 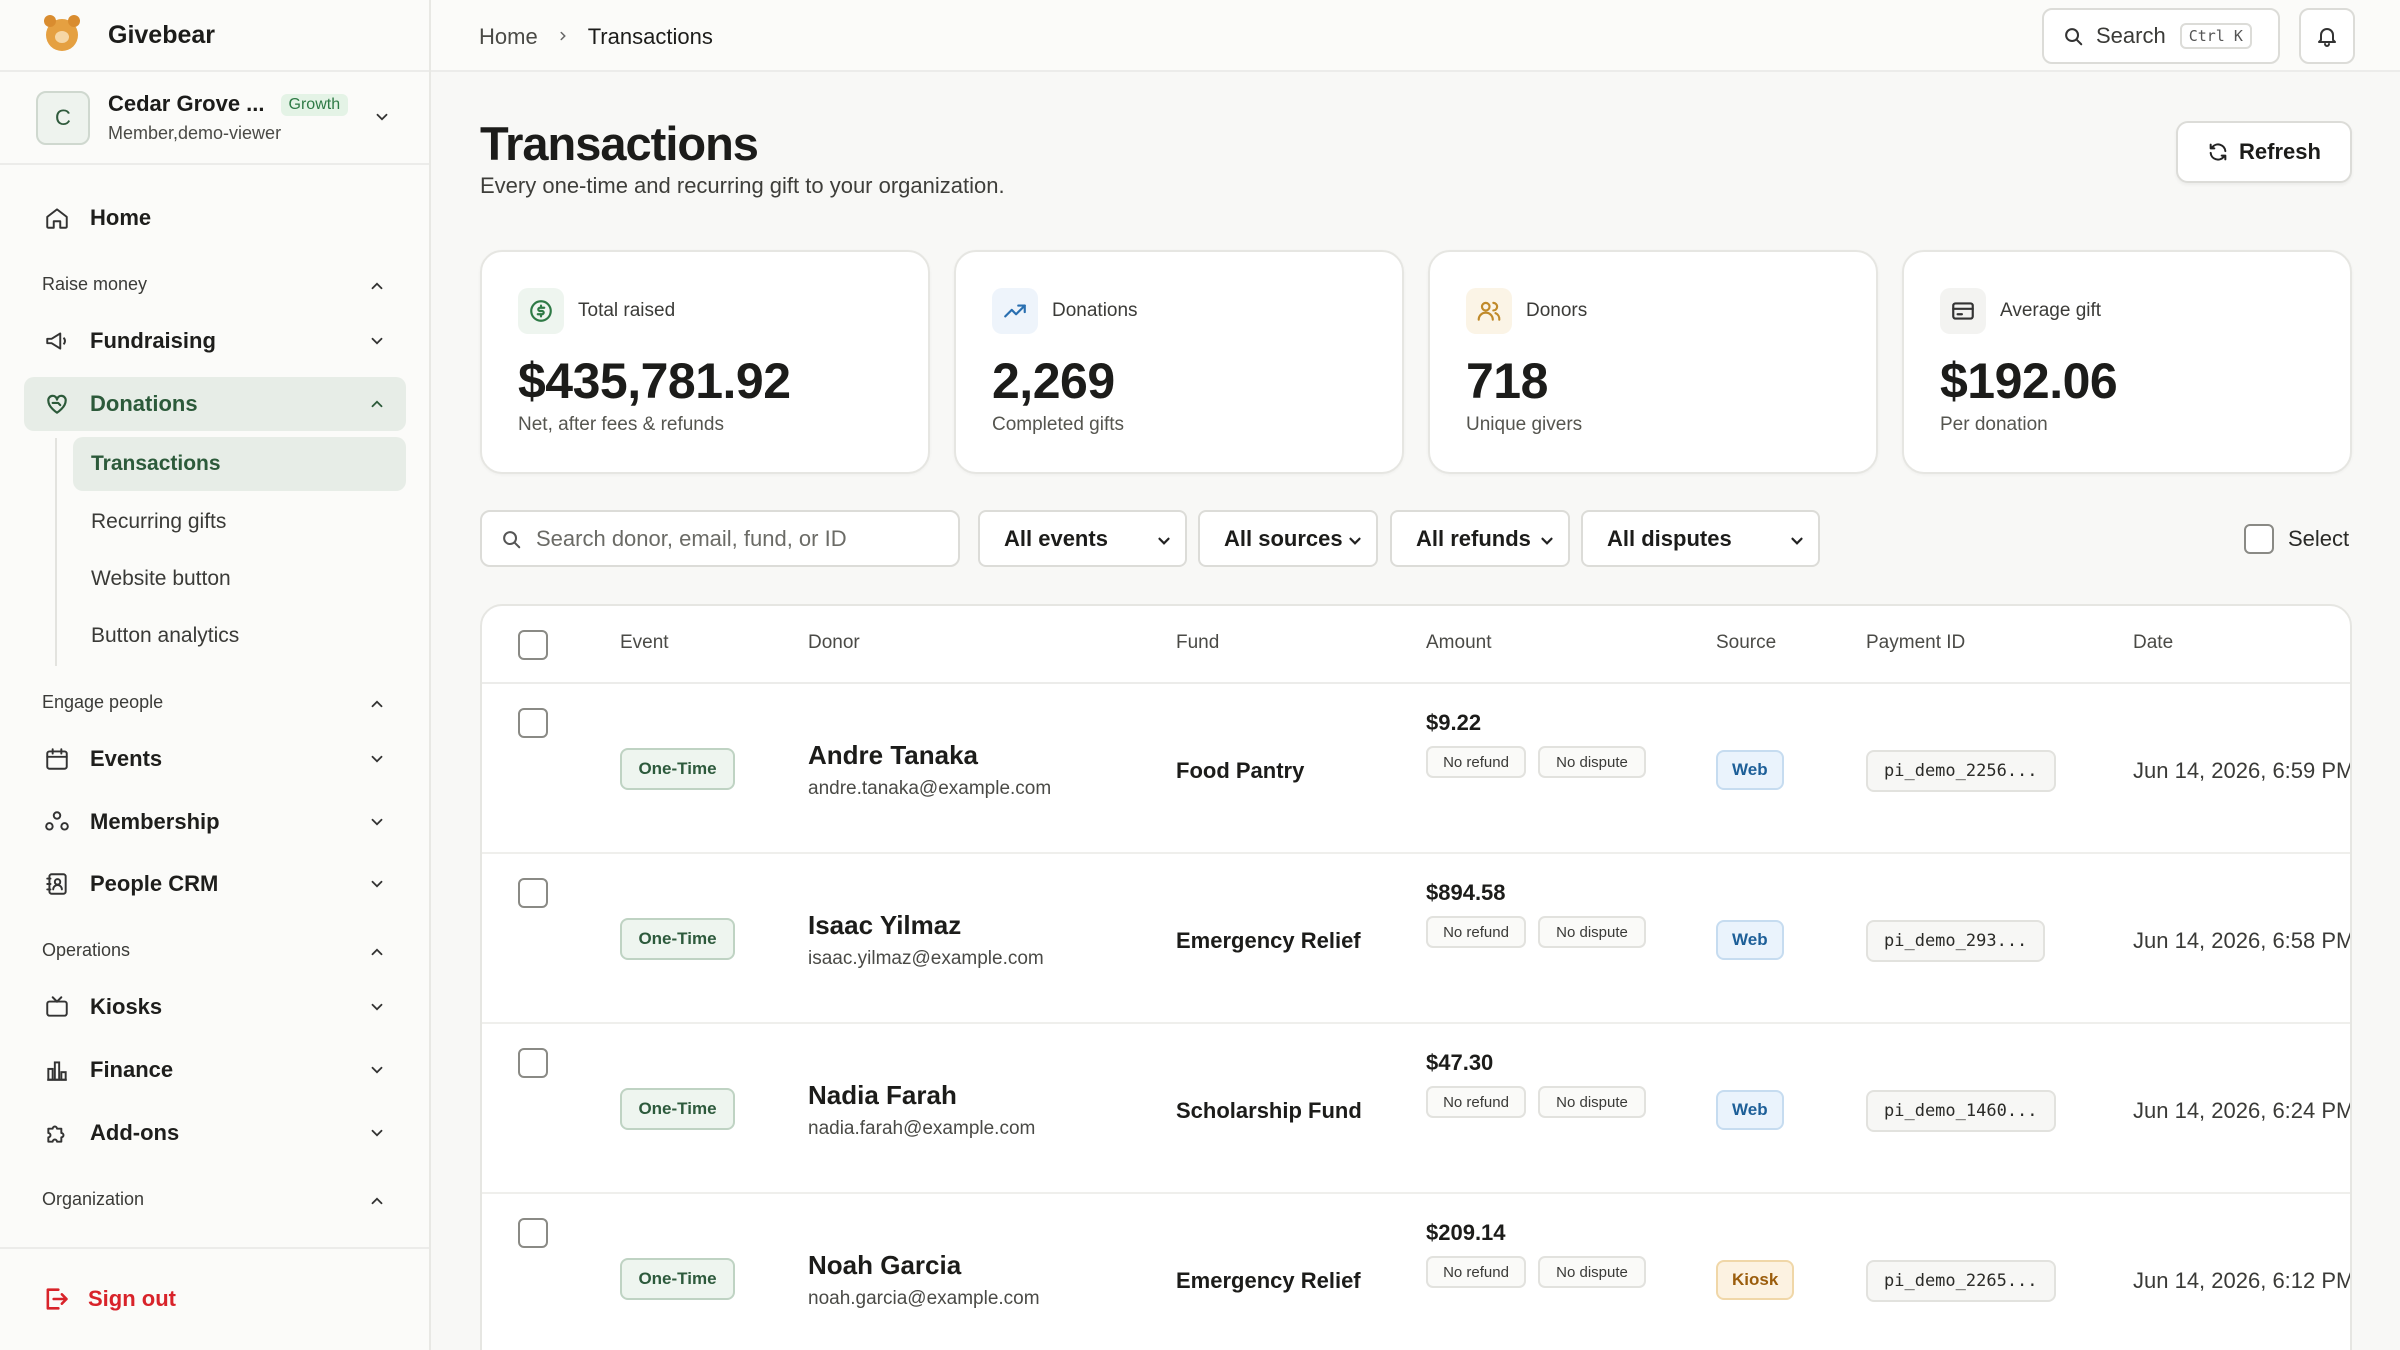 I want to click on dollar-circle-icon, so click(x=541, y=311).